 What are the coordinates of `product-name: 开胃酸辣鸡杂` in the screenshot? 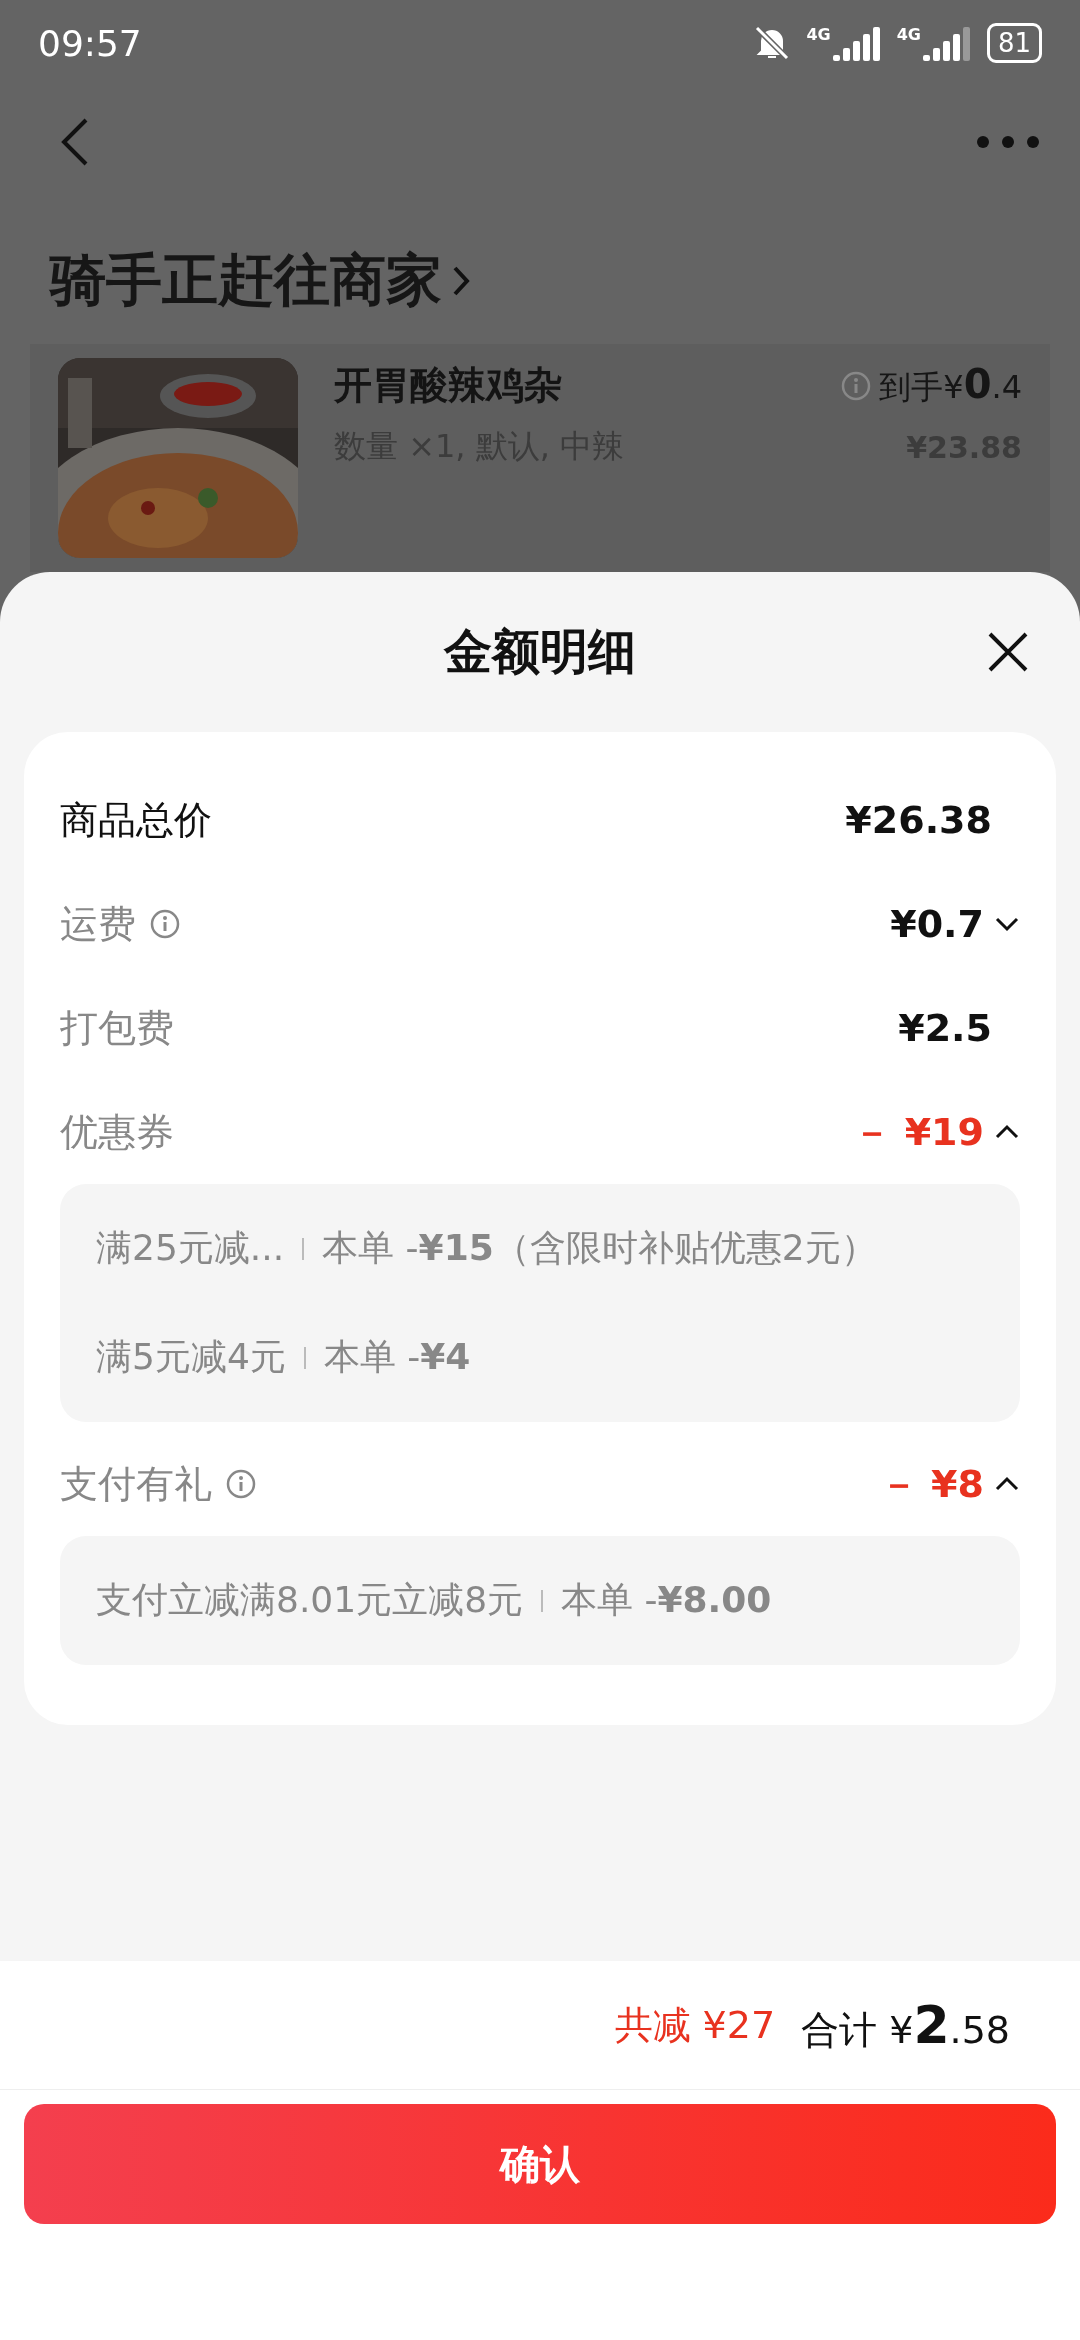 It's located at (448, 385).